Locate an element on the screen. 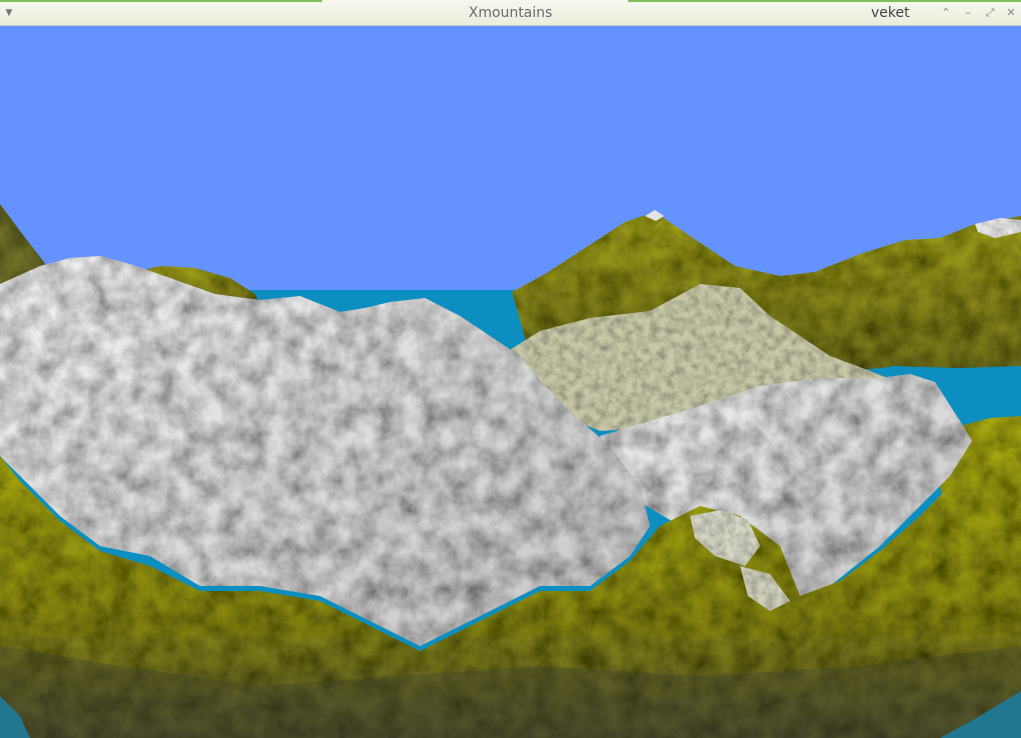  shade-button: ⌃ is located at coordinates (946, 13).